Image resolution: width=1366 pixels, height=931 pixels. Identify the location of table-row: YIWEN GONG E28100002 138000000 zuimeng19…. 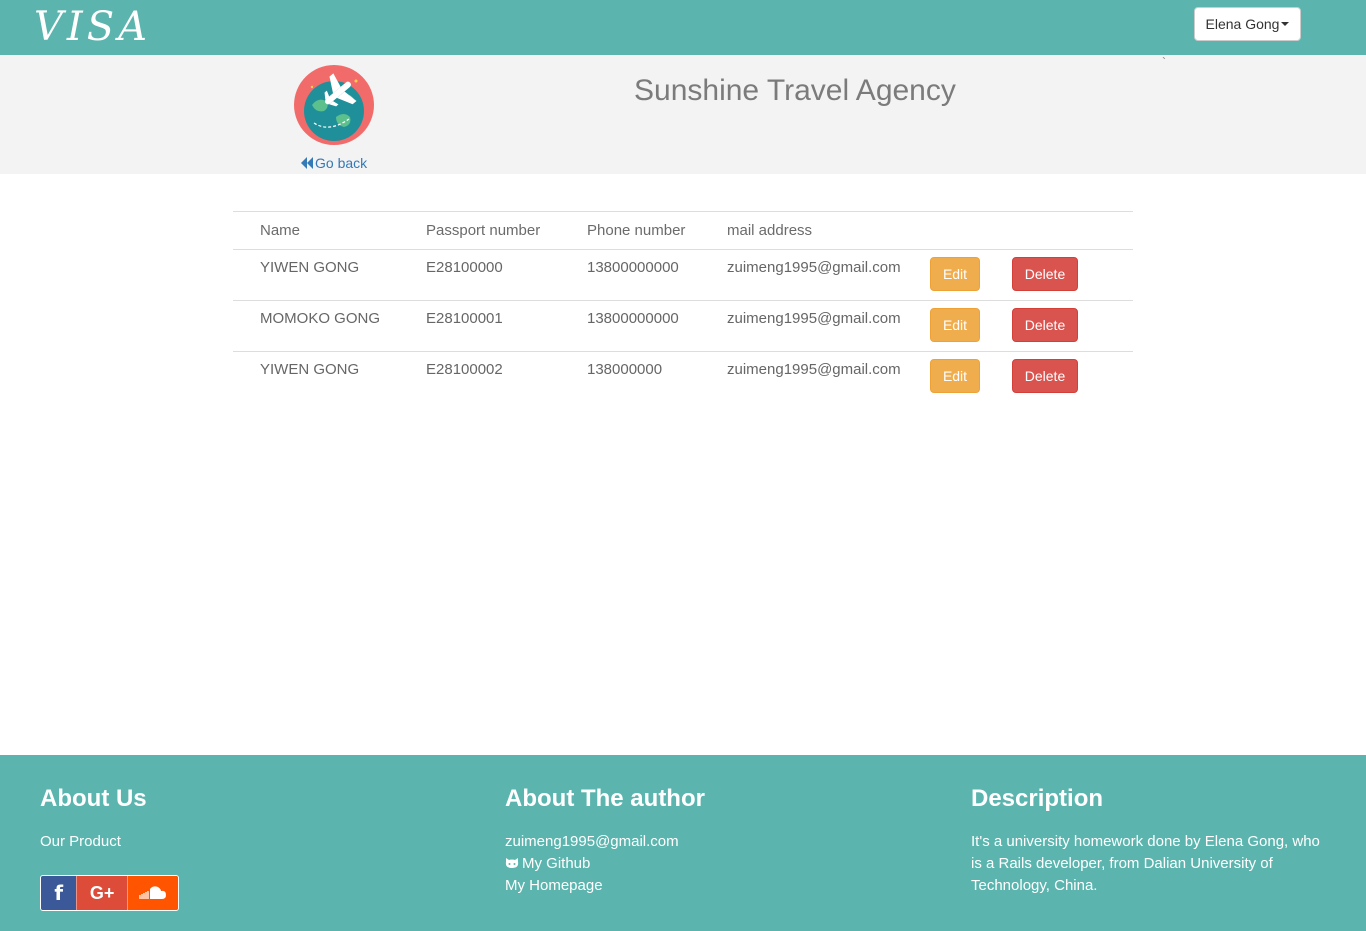
(683, 377).